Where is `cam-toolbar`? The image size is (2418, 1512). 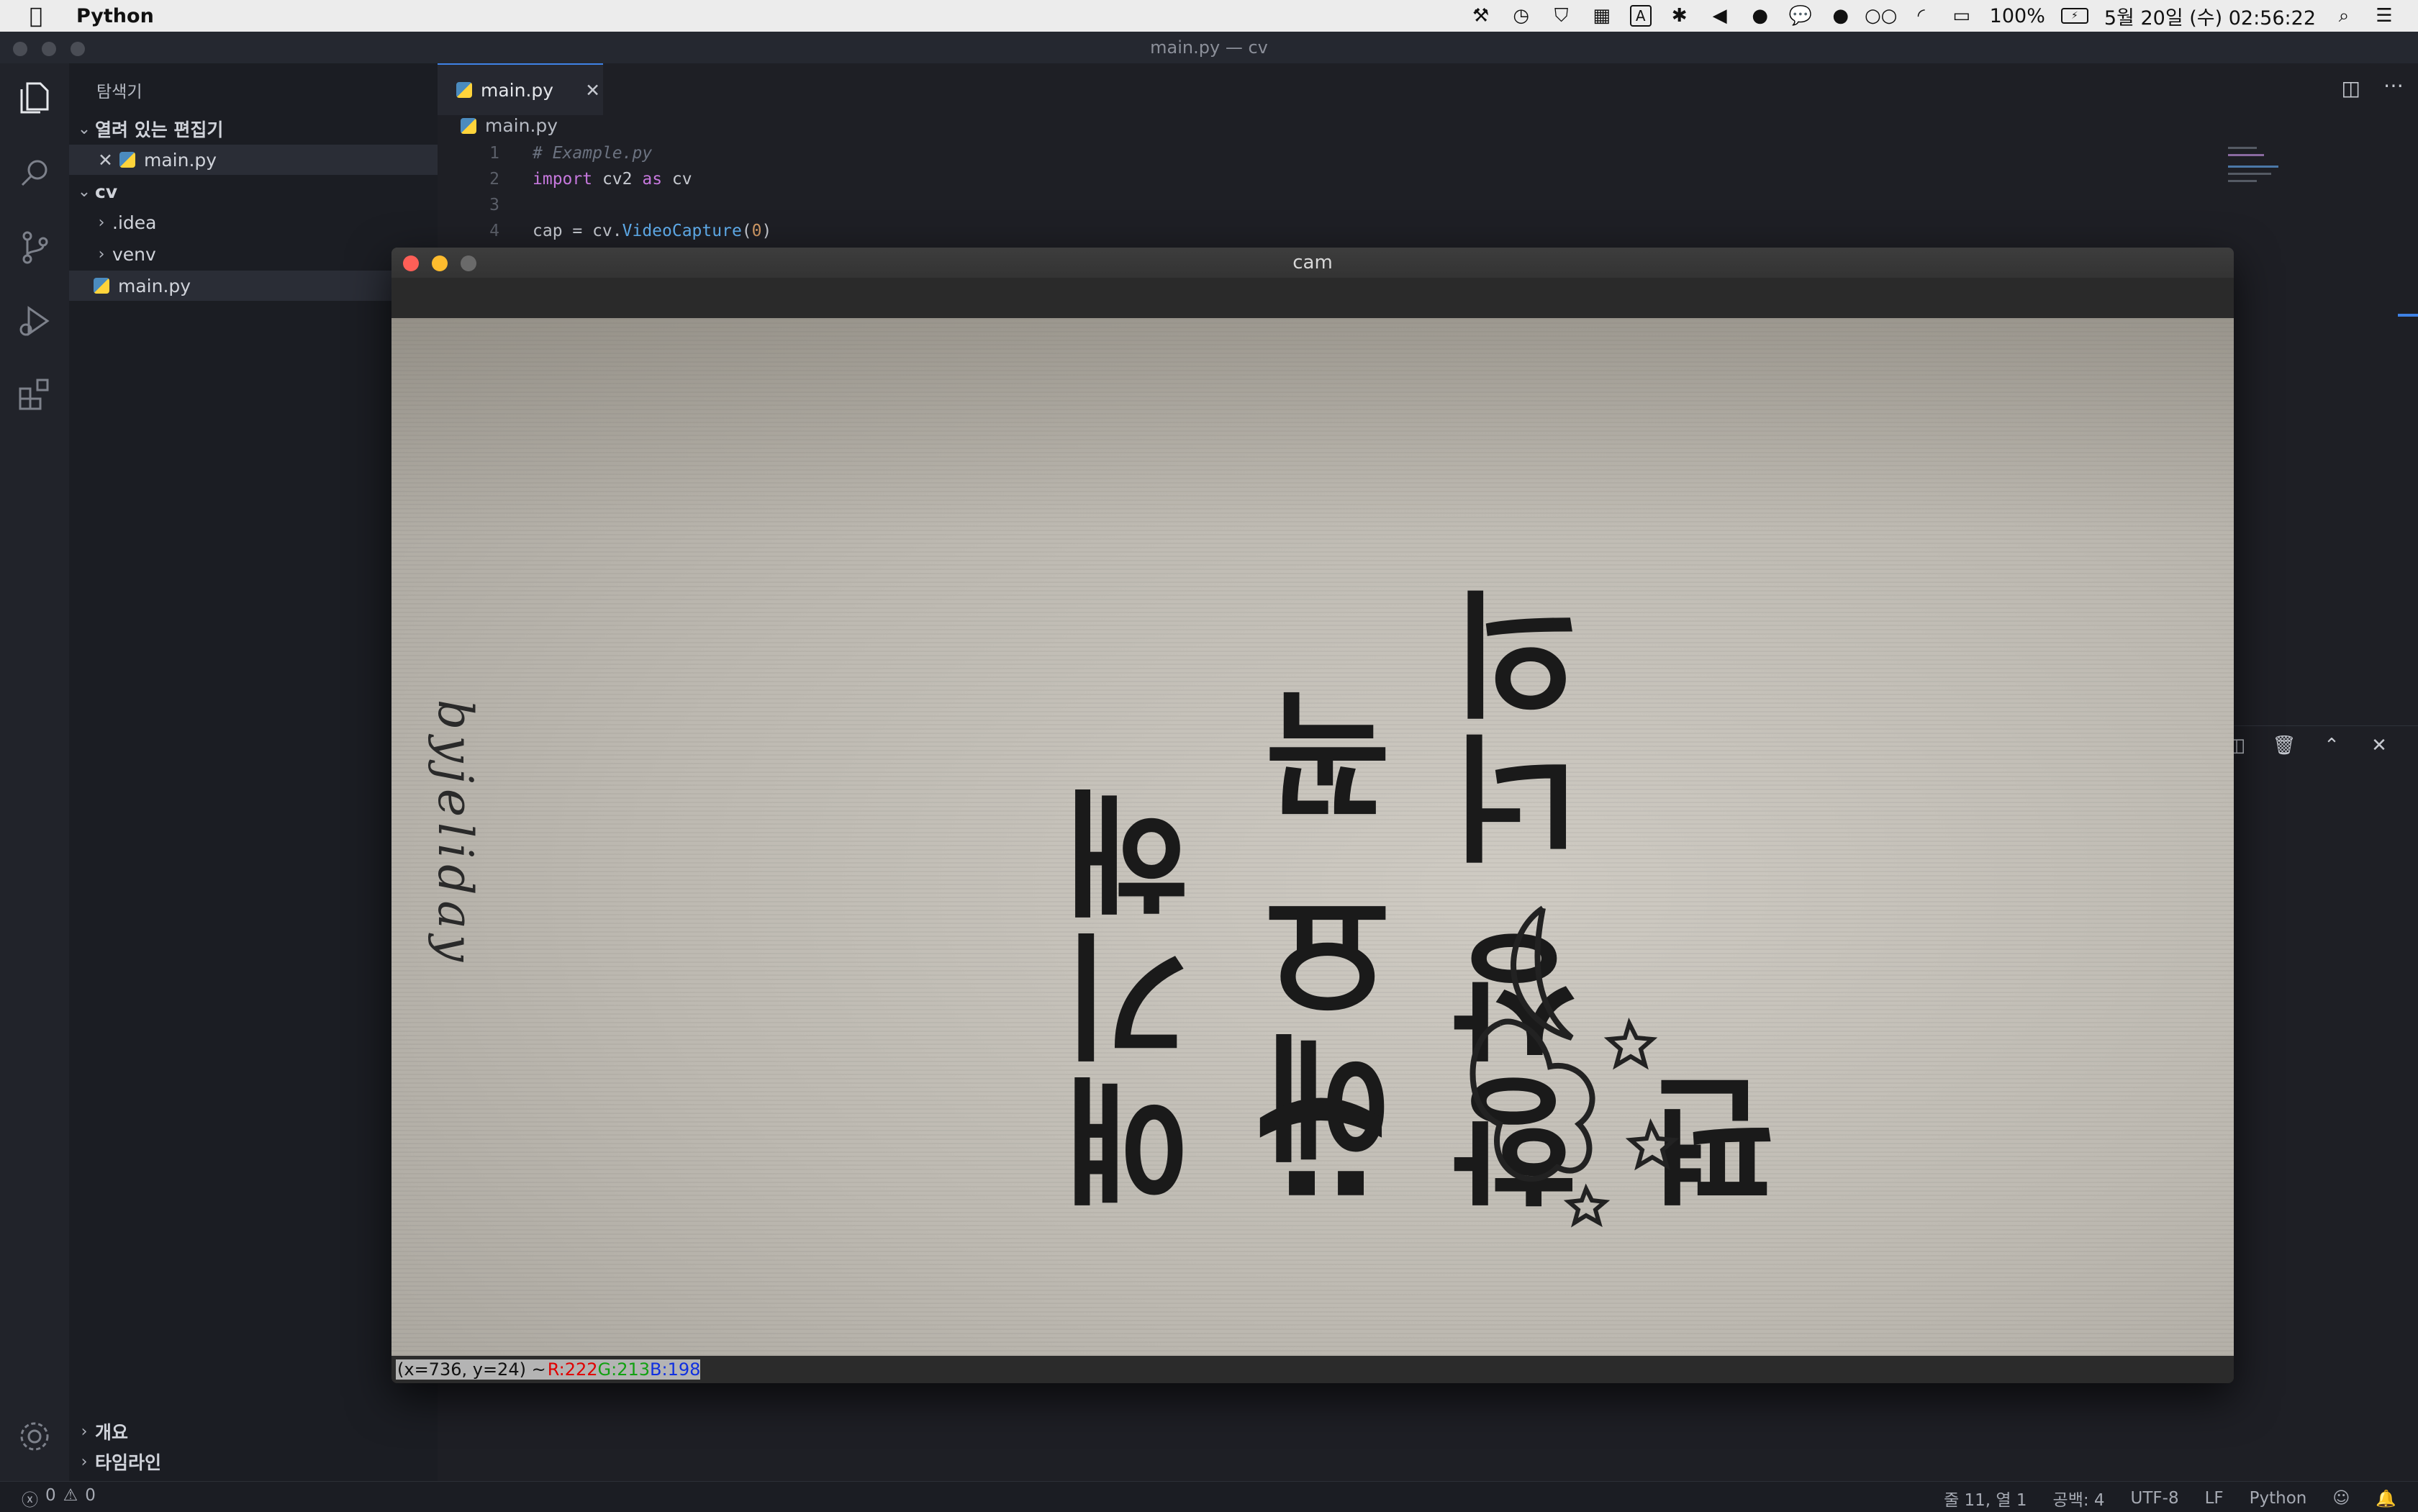 cam-toolbar is located at coordinates (1312, 298).